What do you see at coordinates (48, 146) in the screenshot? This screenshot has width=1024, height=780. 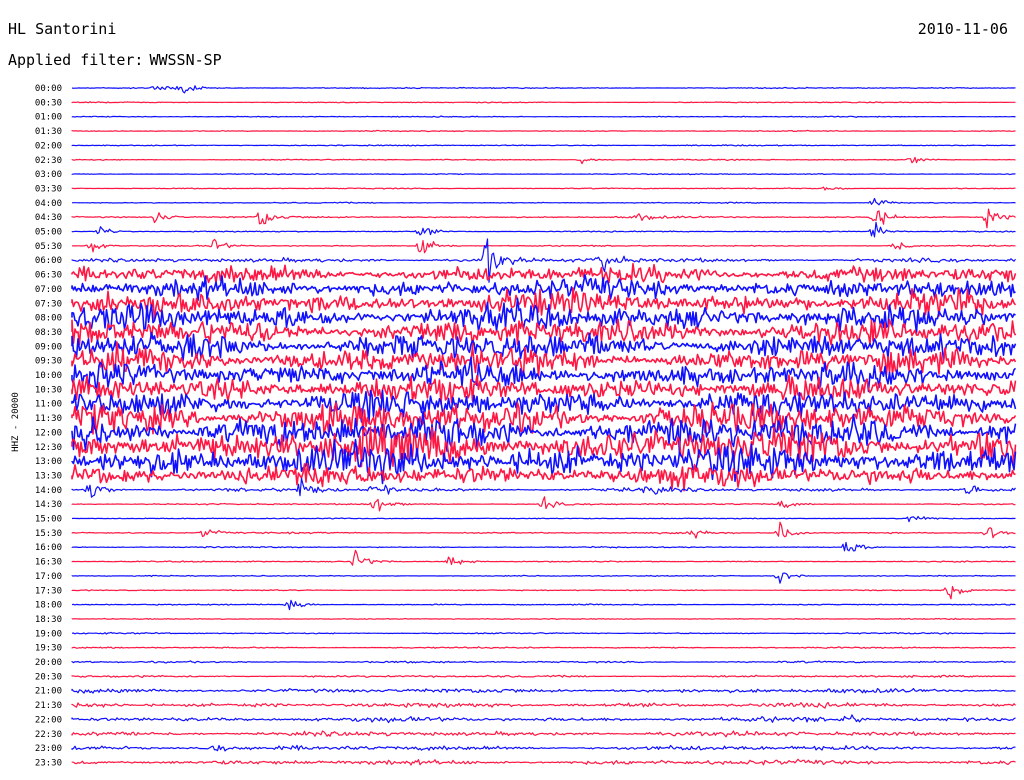 I see `time-label: 02:00` at bounding box center [48, 146].